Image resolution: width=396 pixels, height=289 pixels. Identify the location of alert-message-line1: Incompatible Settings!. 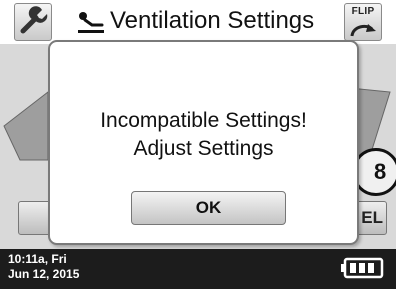
(203, 120).